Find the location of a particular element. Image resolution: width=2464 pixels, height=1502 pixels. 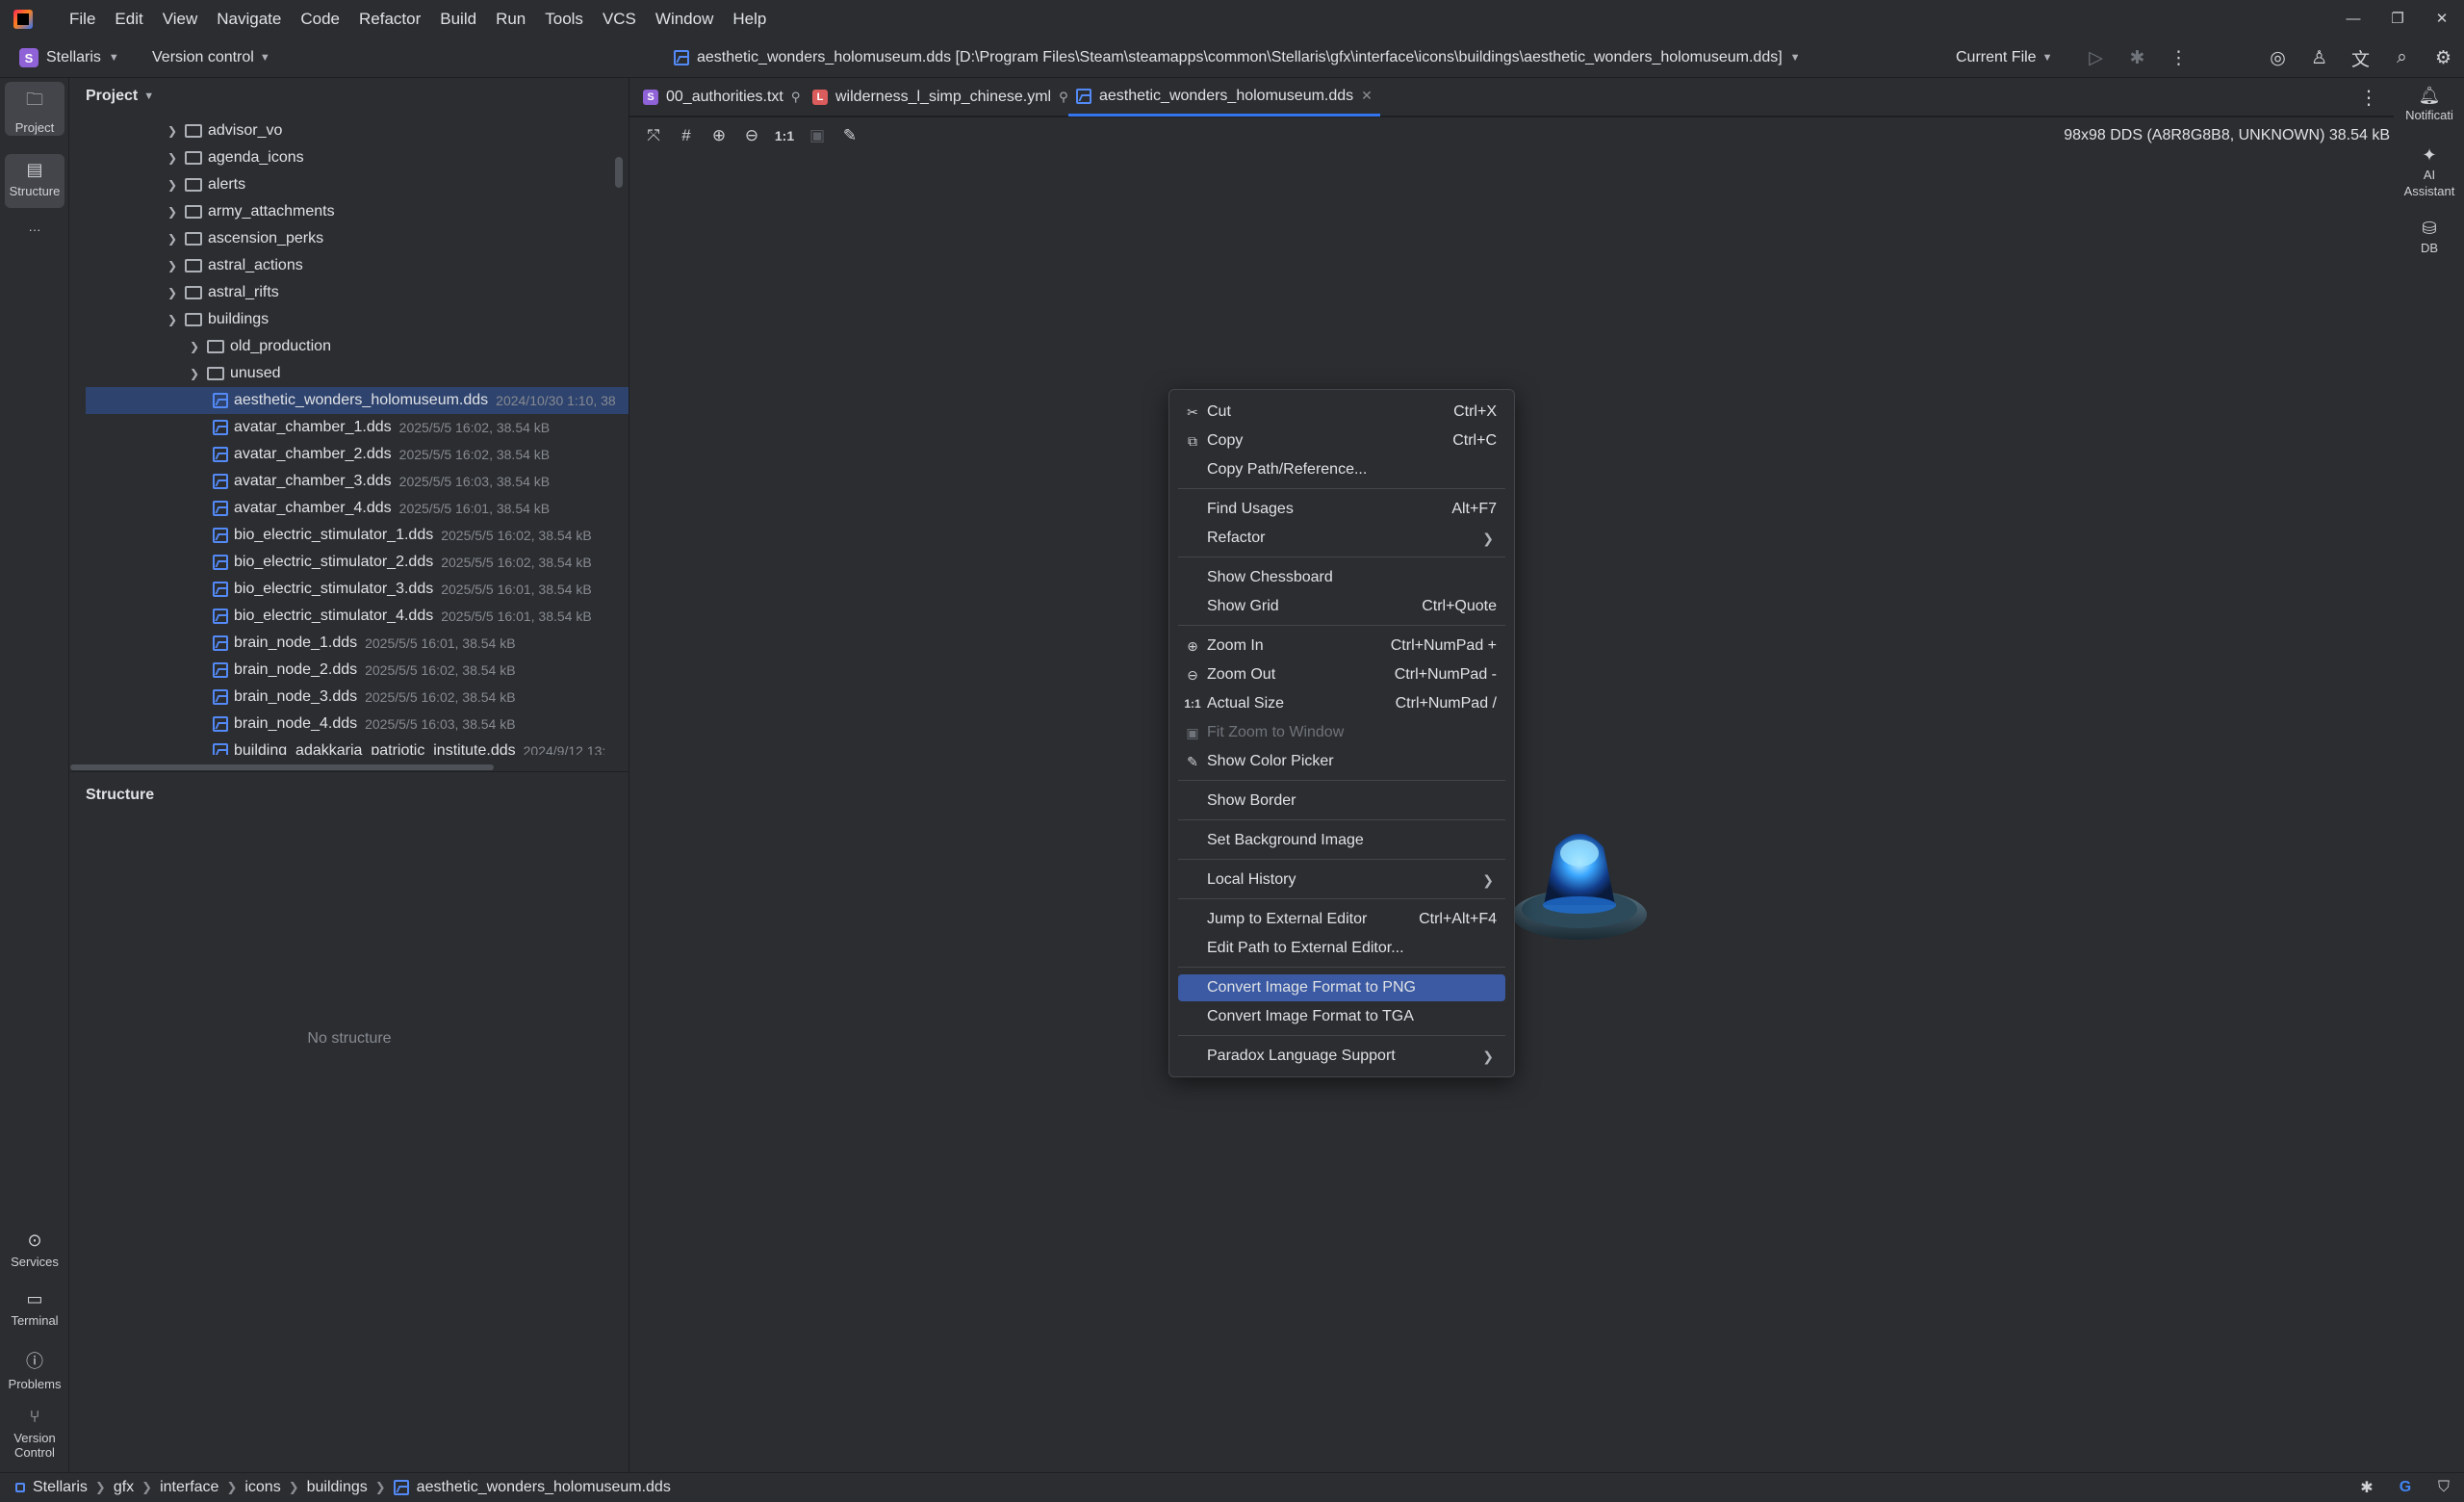

run-icon: ▷ is located at coordinates (2096, 58).